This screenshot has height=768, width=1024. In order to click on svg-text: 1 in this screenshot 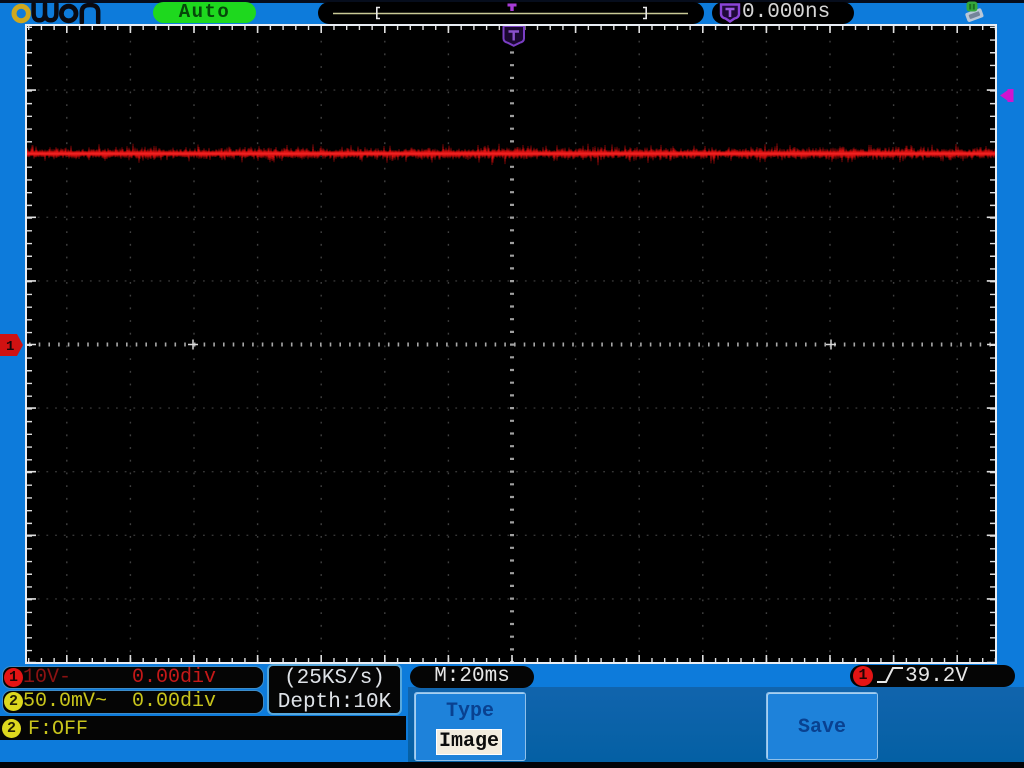, I will do `click(10, 347)`.